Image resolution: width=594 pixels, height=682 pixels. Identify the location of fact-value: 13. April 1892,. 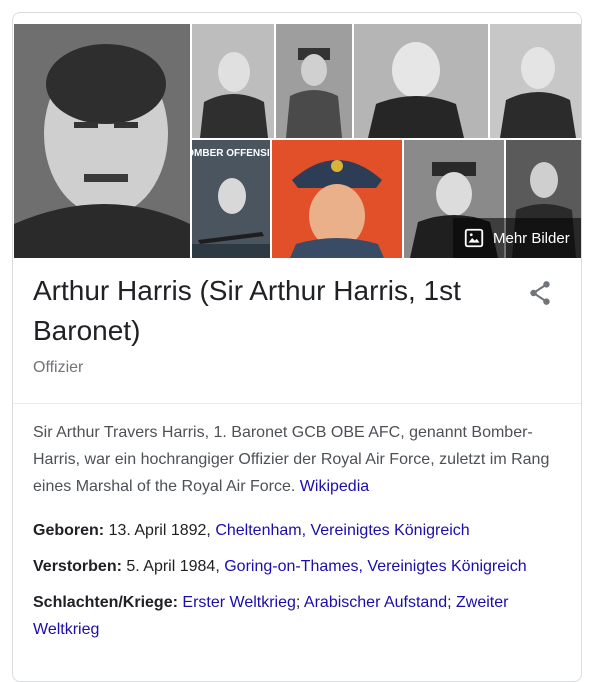
(159, 530).